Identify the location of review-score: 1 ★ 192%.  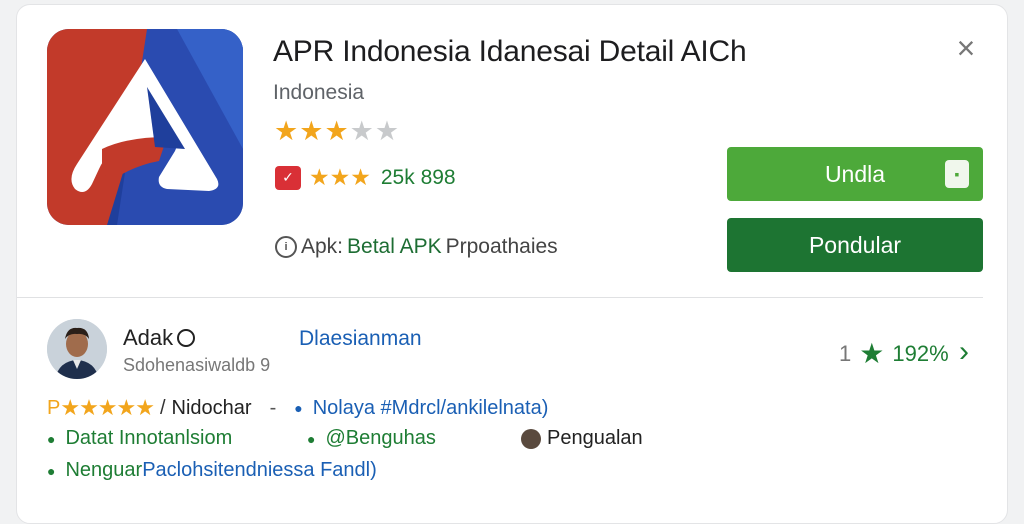
(894, 353).